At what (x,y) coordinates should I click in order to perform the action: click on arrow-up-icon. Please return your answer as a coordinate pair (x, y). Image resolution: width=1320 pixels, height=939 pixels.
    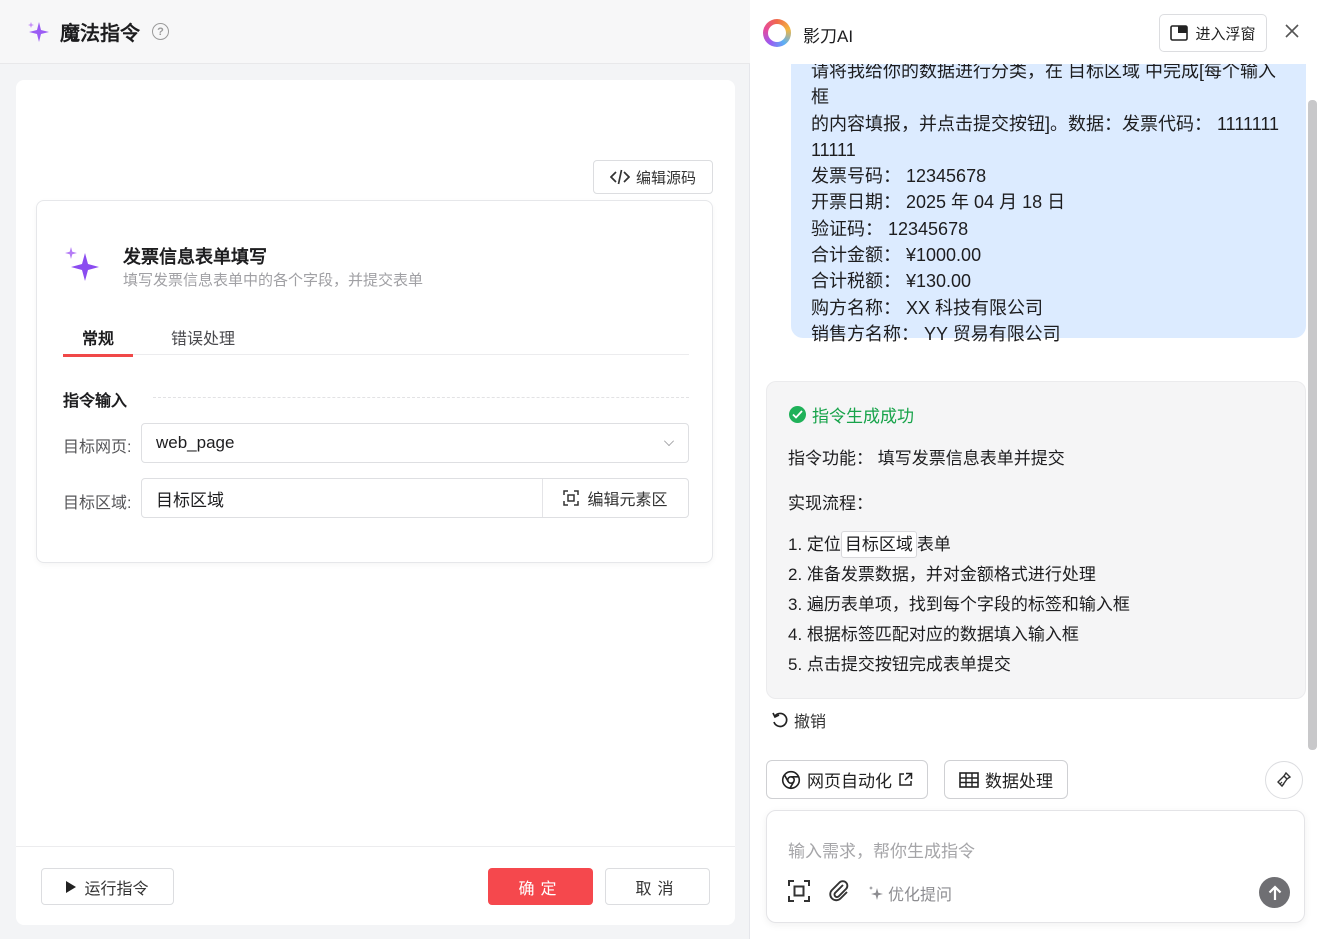
    Looking at the image, I should click on (1274, 892).